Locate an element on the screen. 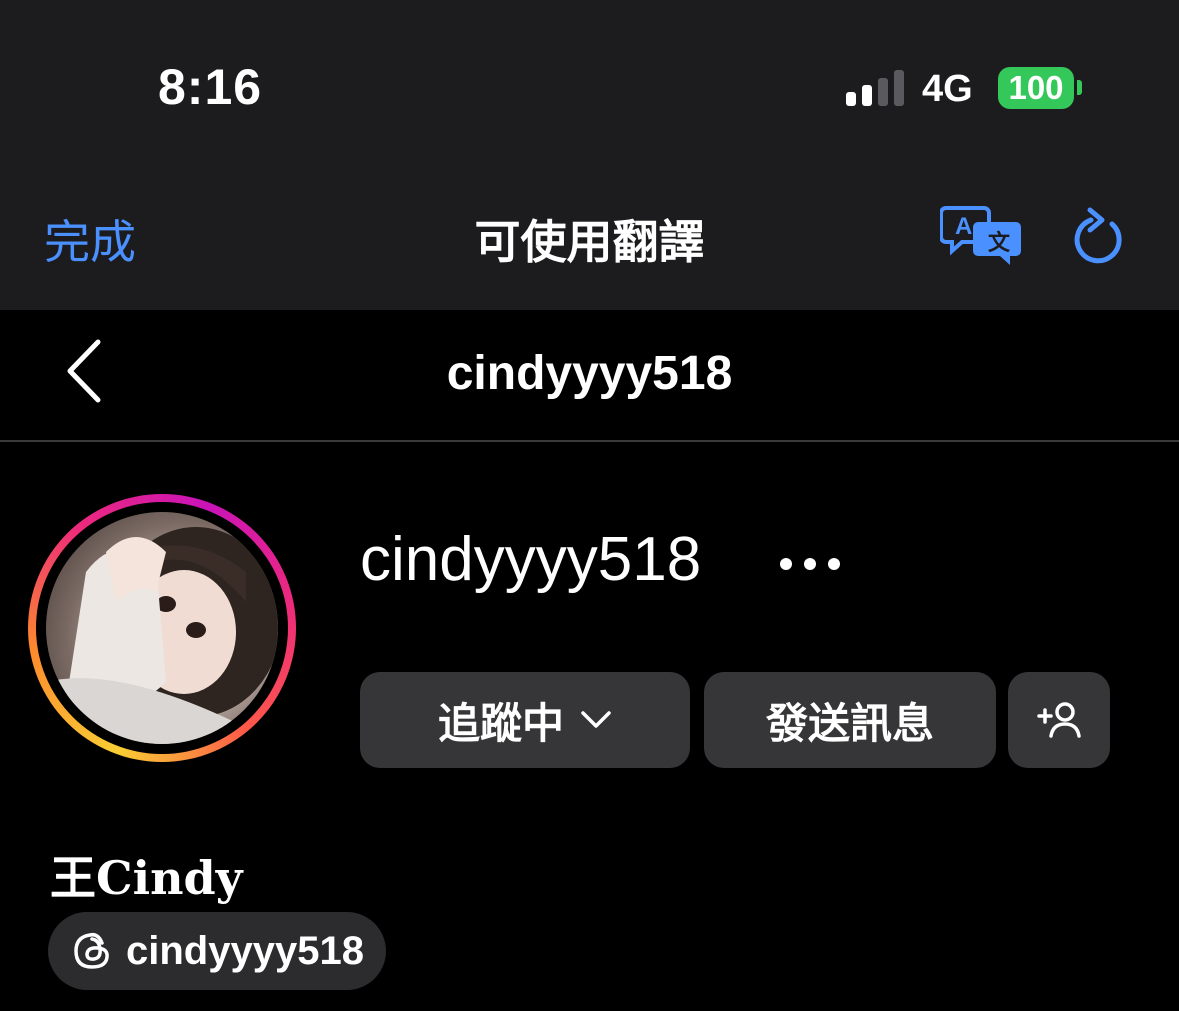  threads-handle: cindyyyy518 is located at coordinates (245, 950).